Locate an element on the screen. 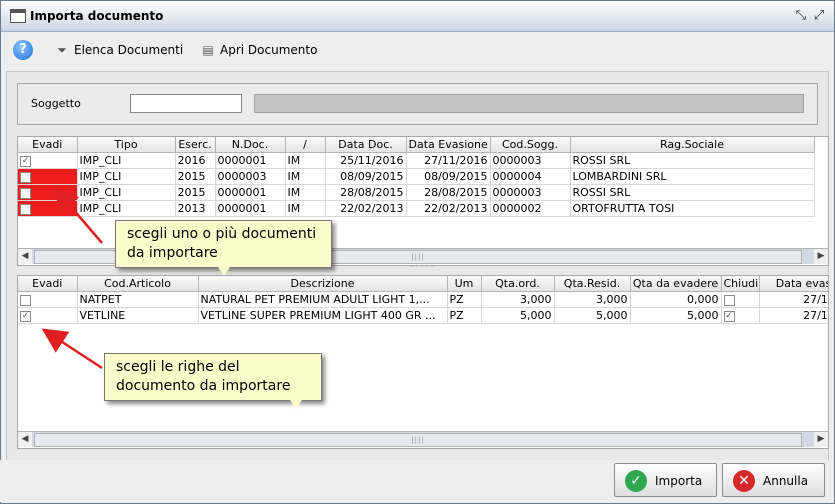 Image resolution: width=835 pixels, height=504 pixels. column-header: Cod.Articolo is located at coordinates (138, 284).